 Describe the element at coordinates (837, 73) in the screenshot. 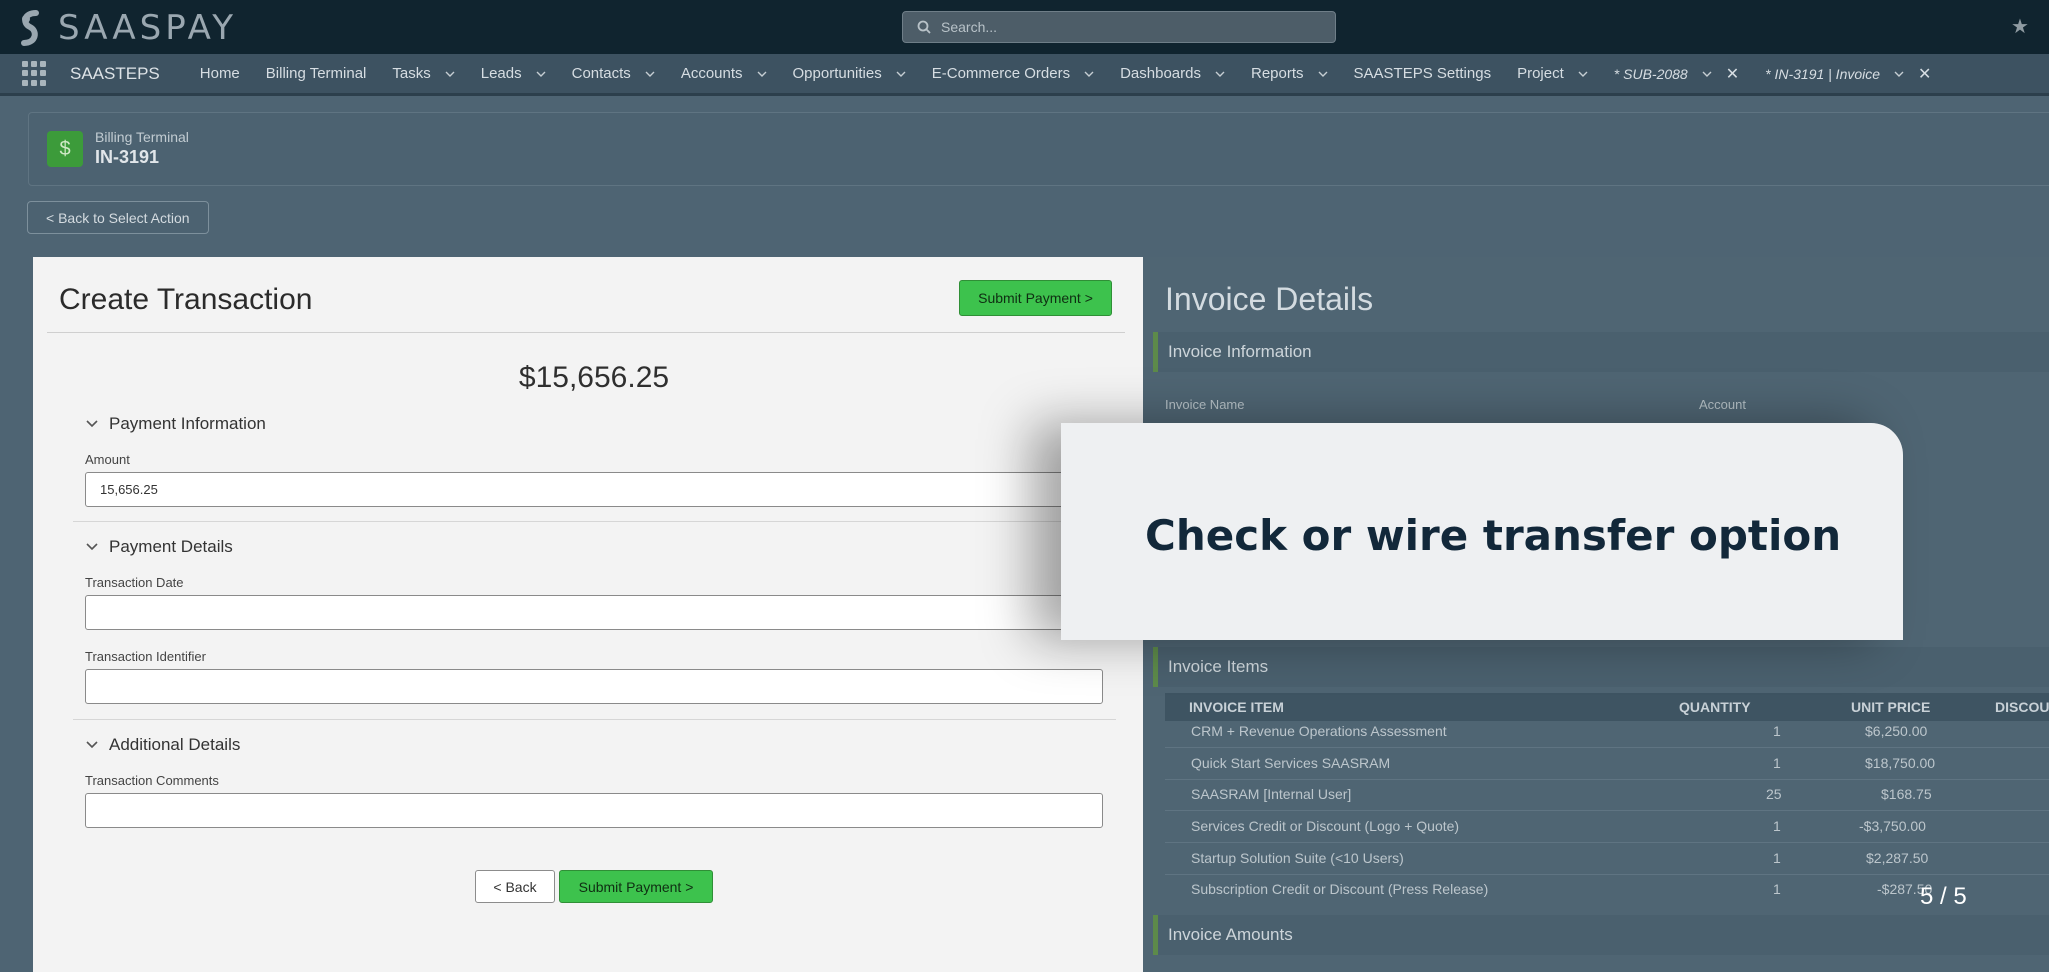

I see `nav-item-label: Opportunities` at that location.